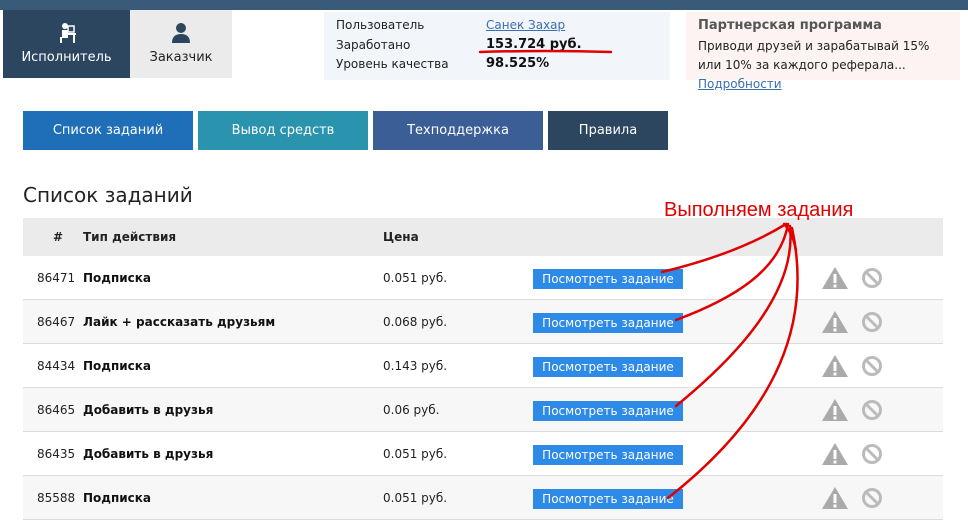 The width and height of the screenshot is (968, 522). What do you see at coordinates (56, 410) in the screenshot?
I see `task-id: 86465` at bounding box center [56, 410].